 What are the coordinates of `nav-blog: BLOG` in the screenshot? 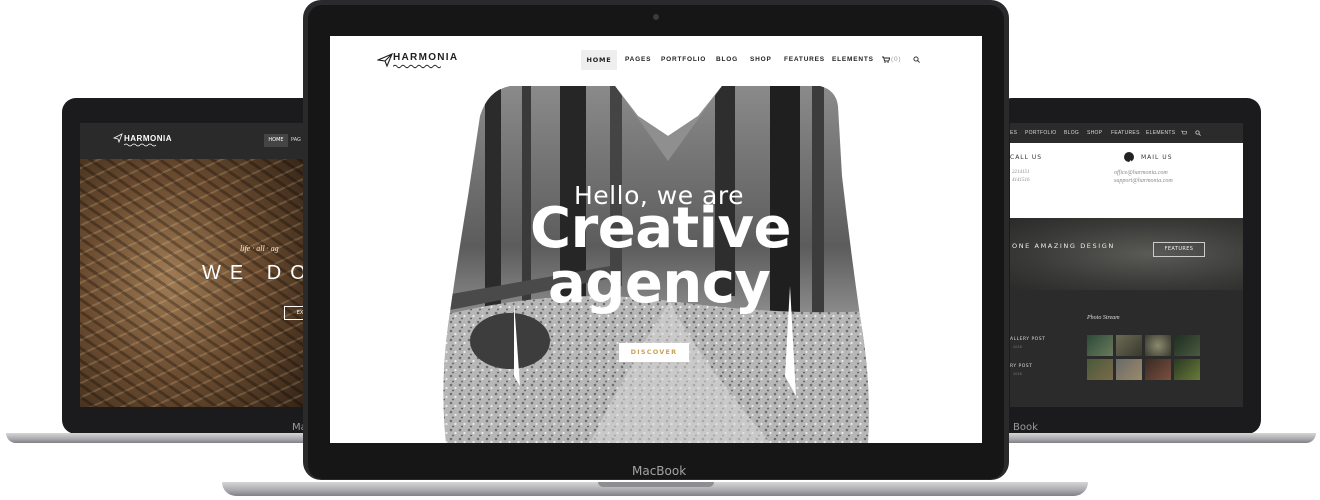 It's located at (727, 59).